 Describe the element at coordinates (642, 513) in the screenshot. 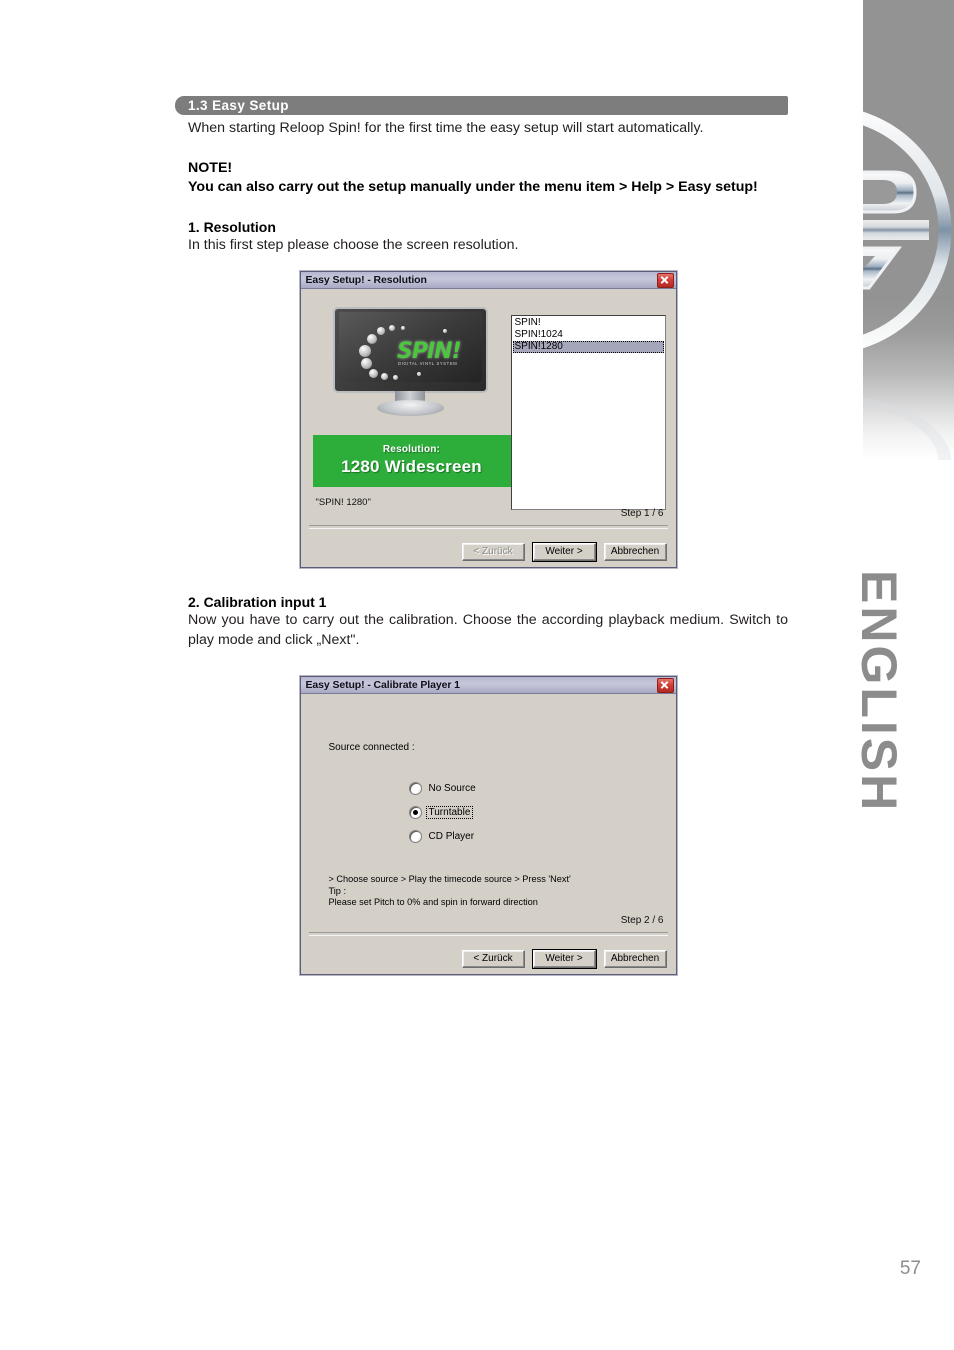

I see `dialog1-step-indicator: Step 1 / 6` at that location.